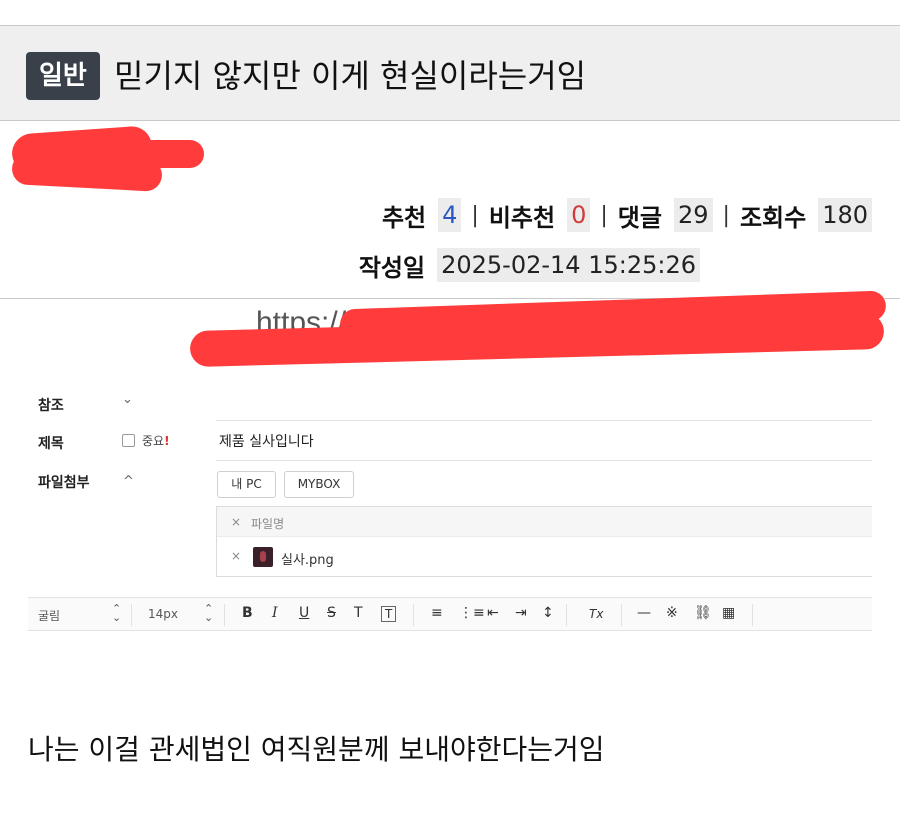  Describe the element at coordinates (493, 613) in the screenshot. I see `outdent-icon: ⇤` at that location.